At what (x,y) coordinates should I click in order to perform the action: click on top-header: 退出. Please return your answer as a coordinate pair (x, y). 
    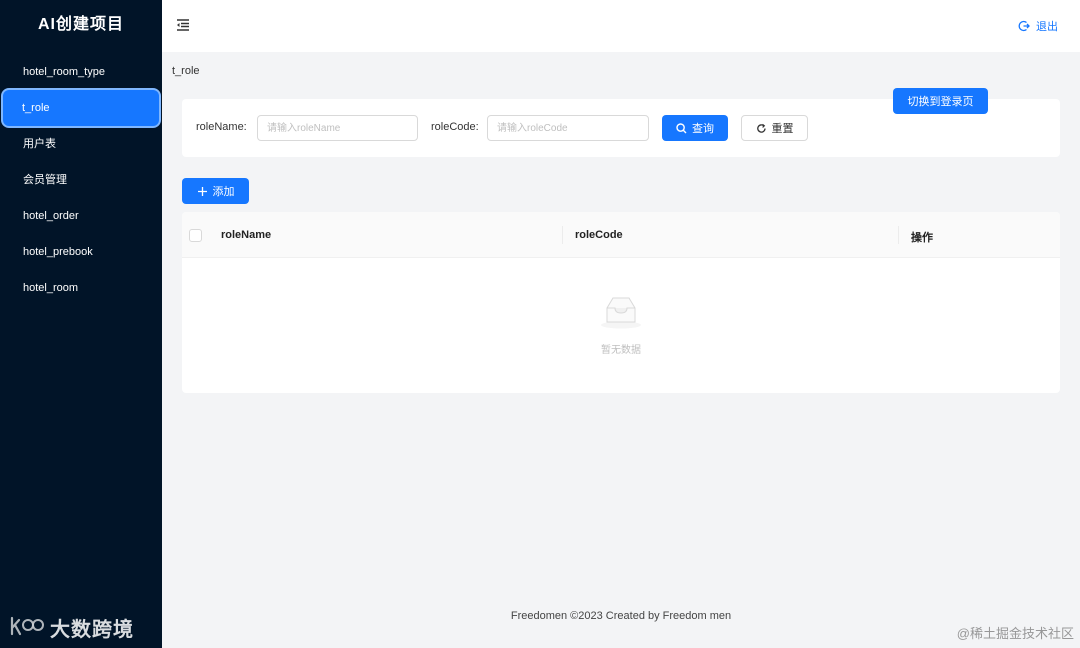
    Looking at the image, I should click on (621, 26).